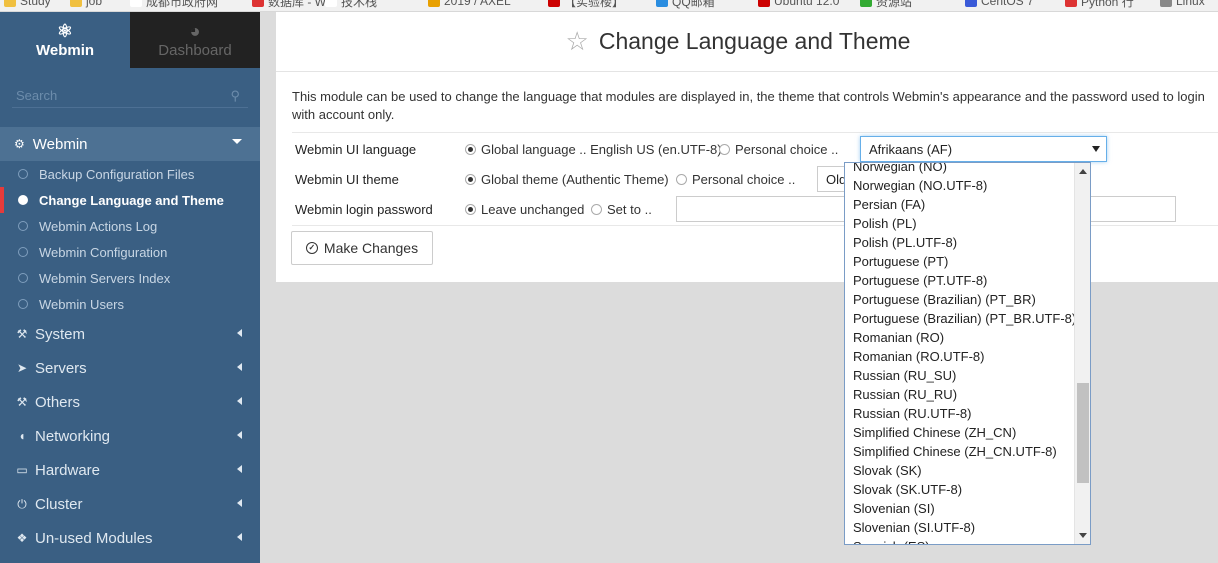 Image resolution: width=1218 pixels, height=563 pixels. What do you see at coordinates (1083, 171) in the screenshot?
I see `scroll-up-icon` at bounding box center [1083, 171].